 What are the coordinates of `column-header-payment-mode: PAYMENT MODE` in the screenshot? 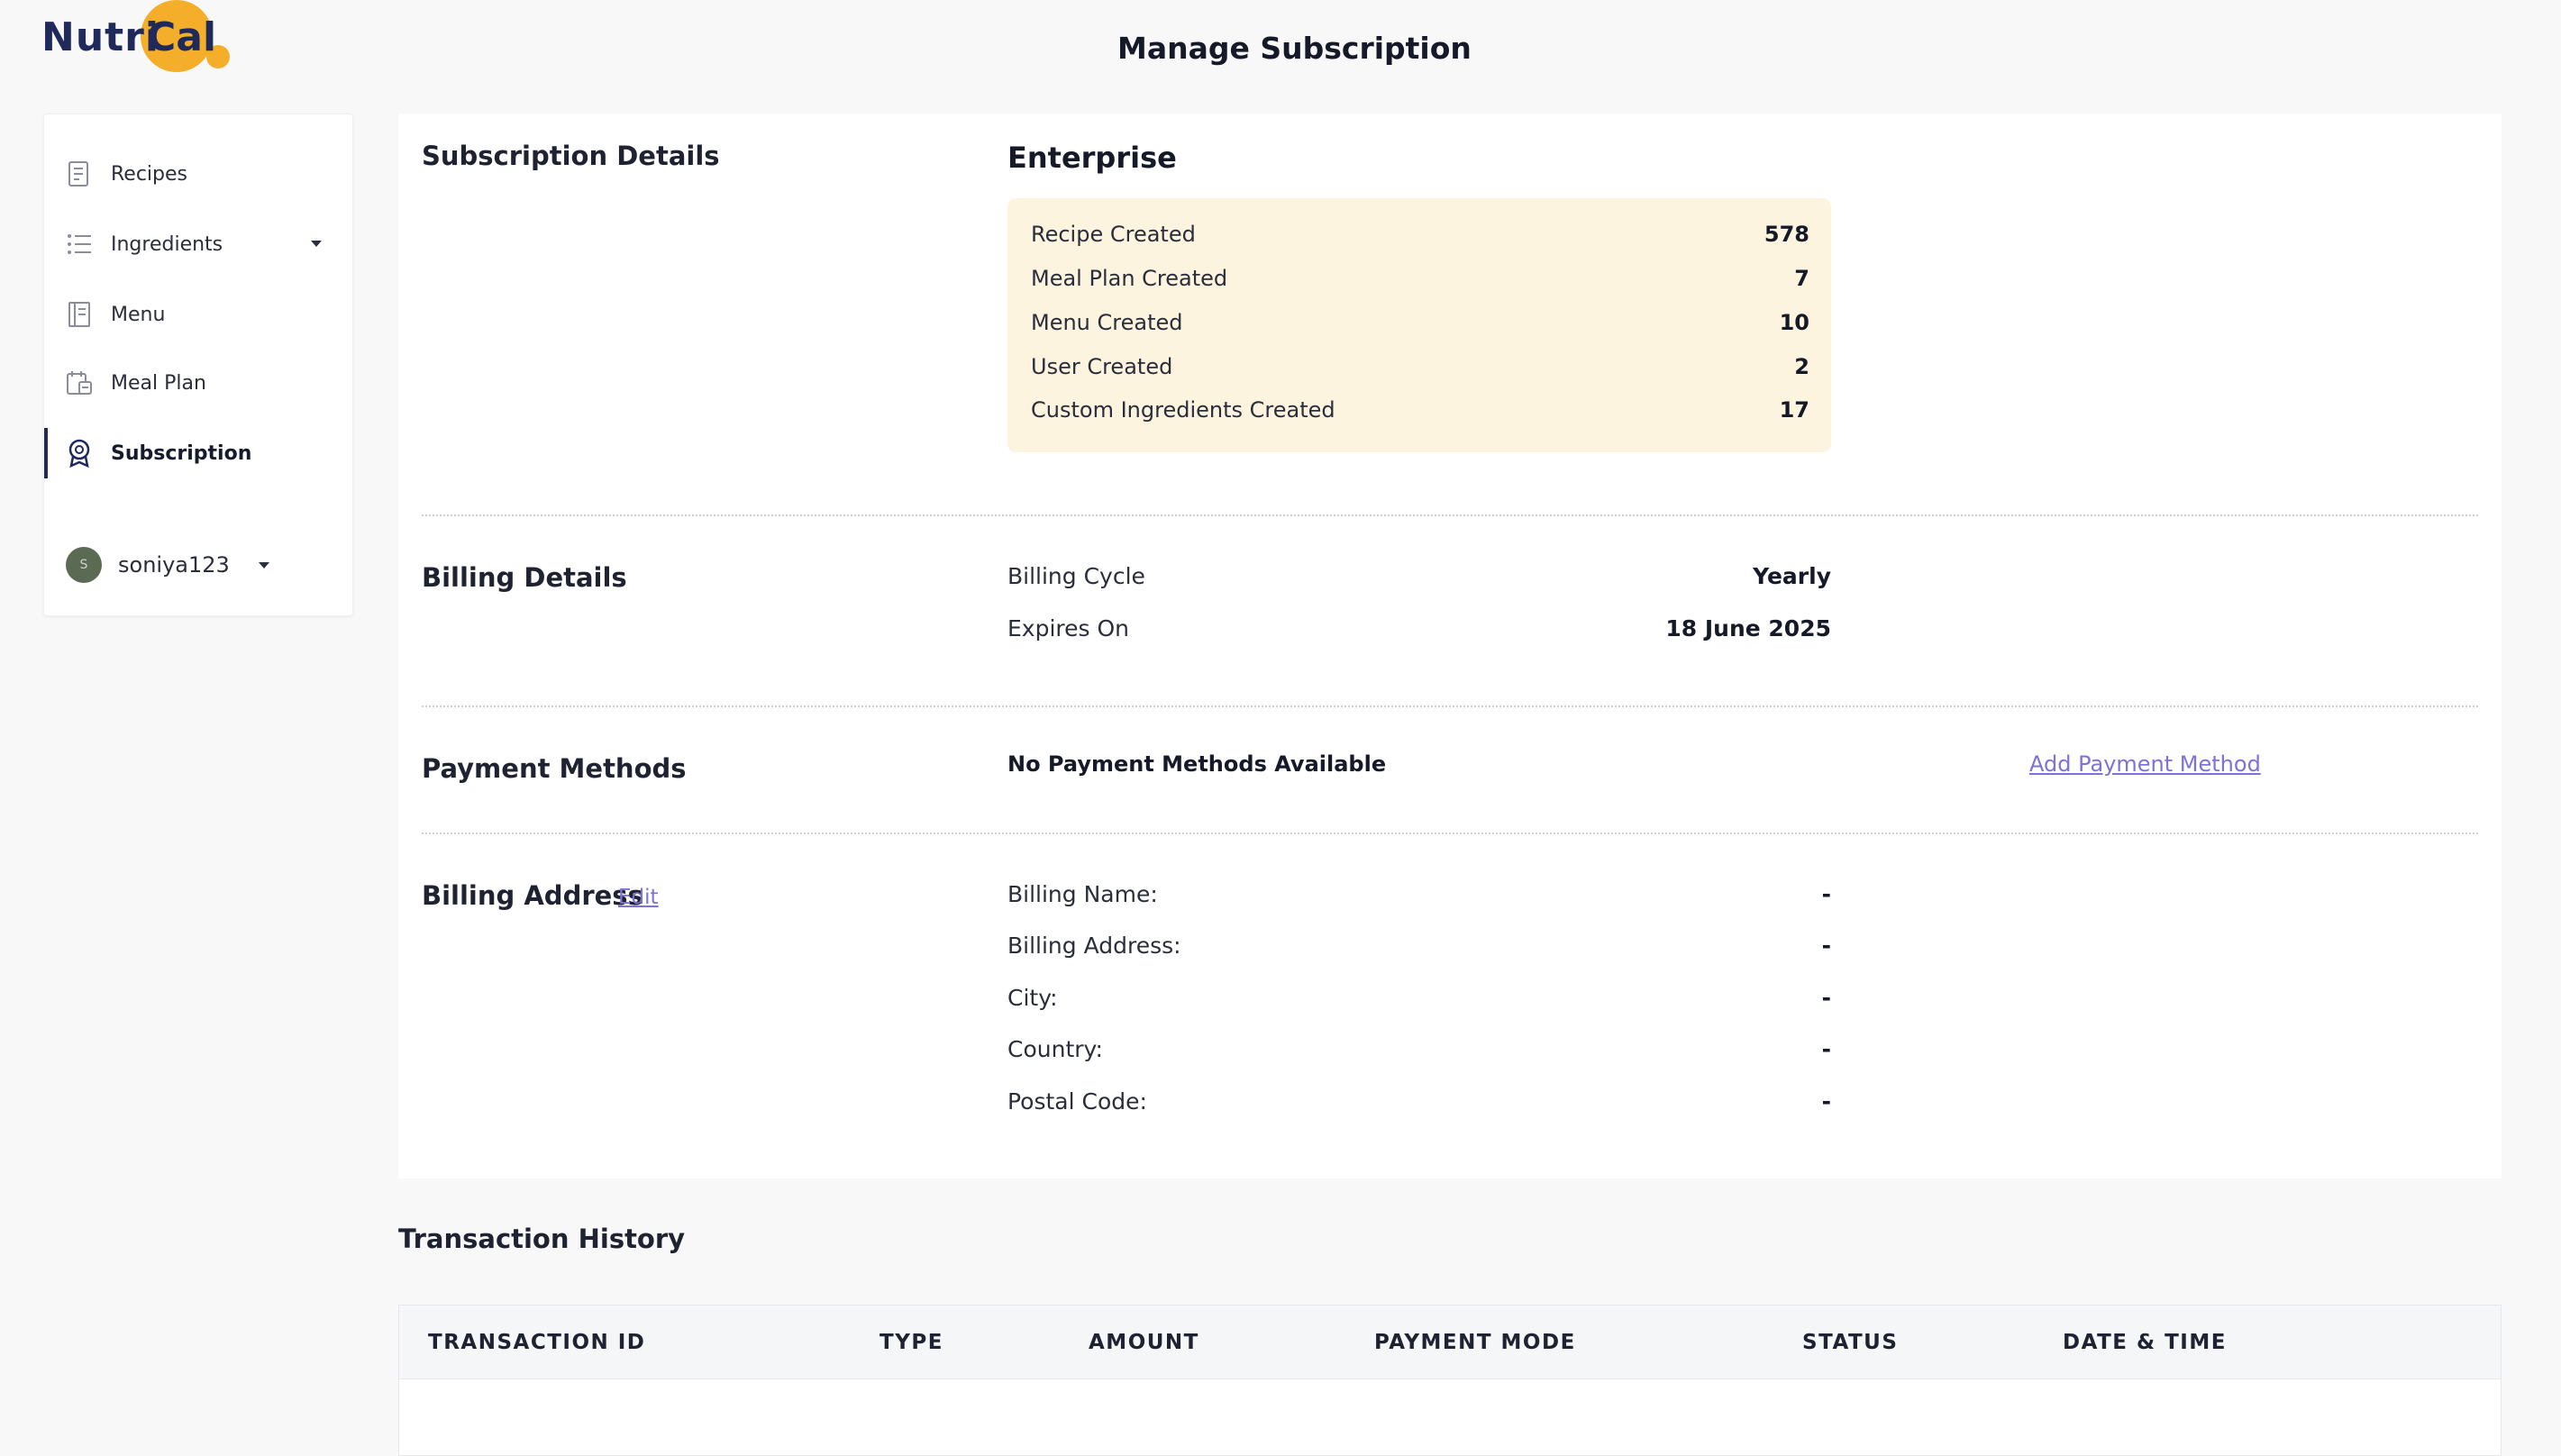 It's located at (1475, 1342).